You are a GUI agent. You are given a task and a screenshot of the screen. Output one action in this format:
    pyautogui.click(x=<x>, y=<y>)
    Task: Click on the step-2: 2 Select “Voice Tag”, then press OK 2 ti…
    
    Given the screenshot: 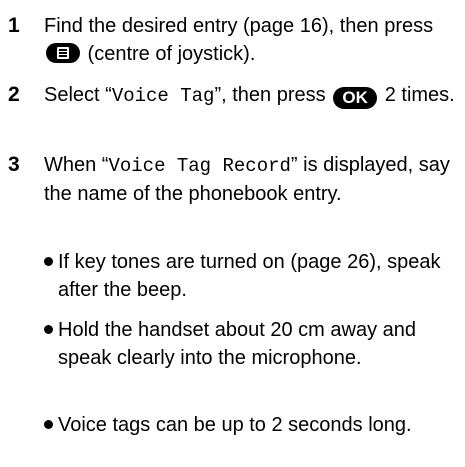 What is the action you would take?
    pyautogui.click(x=232, y=112)
    